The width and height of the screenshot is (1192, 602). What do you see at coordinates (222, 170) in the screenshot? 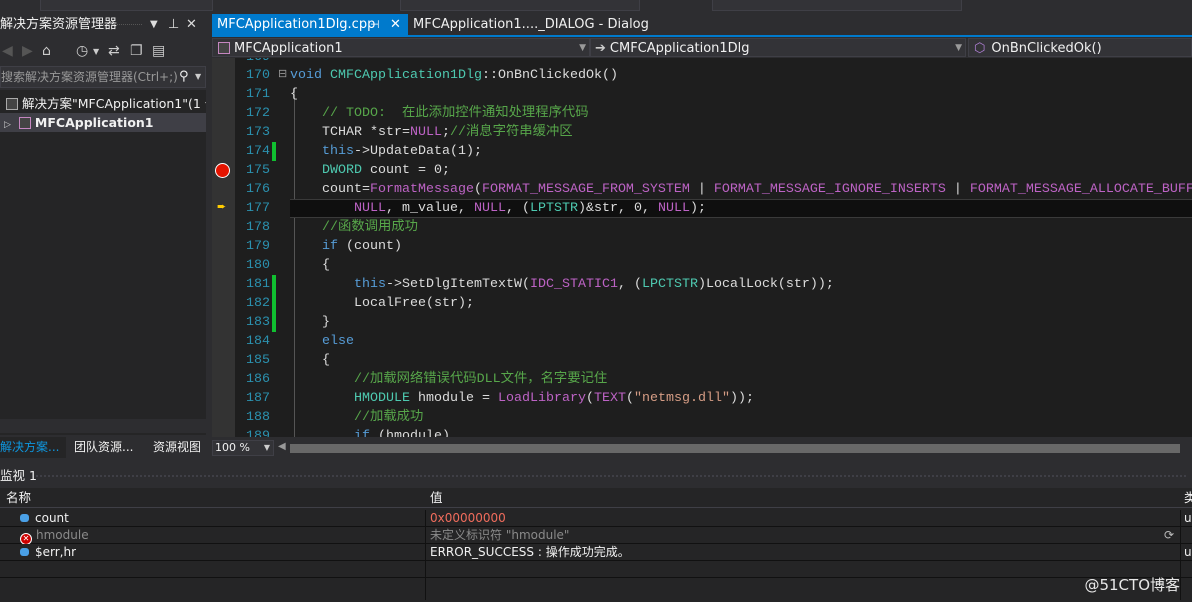
I see `breakpoint-icon` at bounding box center [222, 170].